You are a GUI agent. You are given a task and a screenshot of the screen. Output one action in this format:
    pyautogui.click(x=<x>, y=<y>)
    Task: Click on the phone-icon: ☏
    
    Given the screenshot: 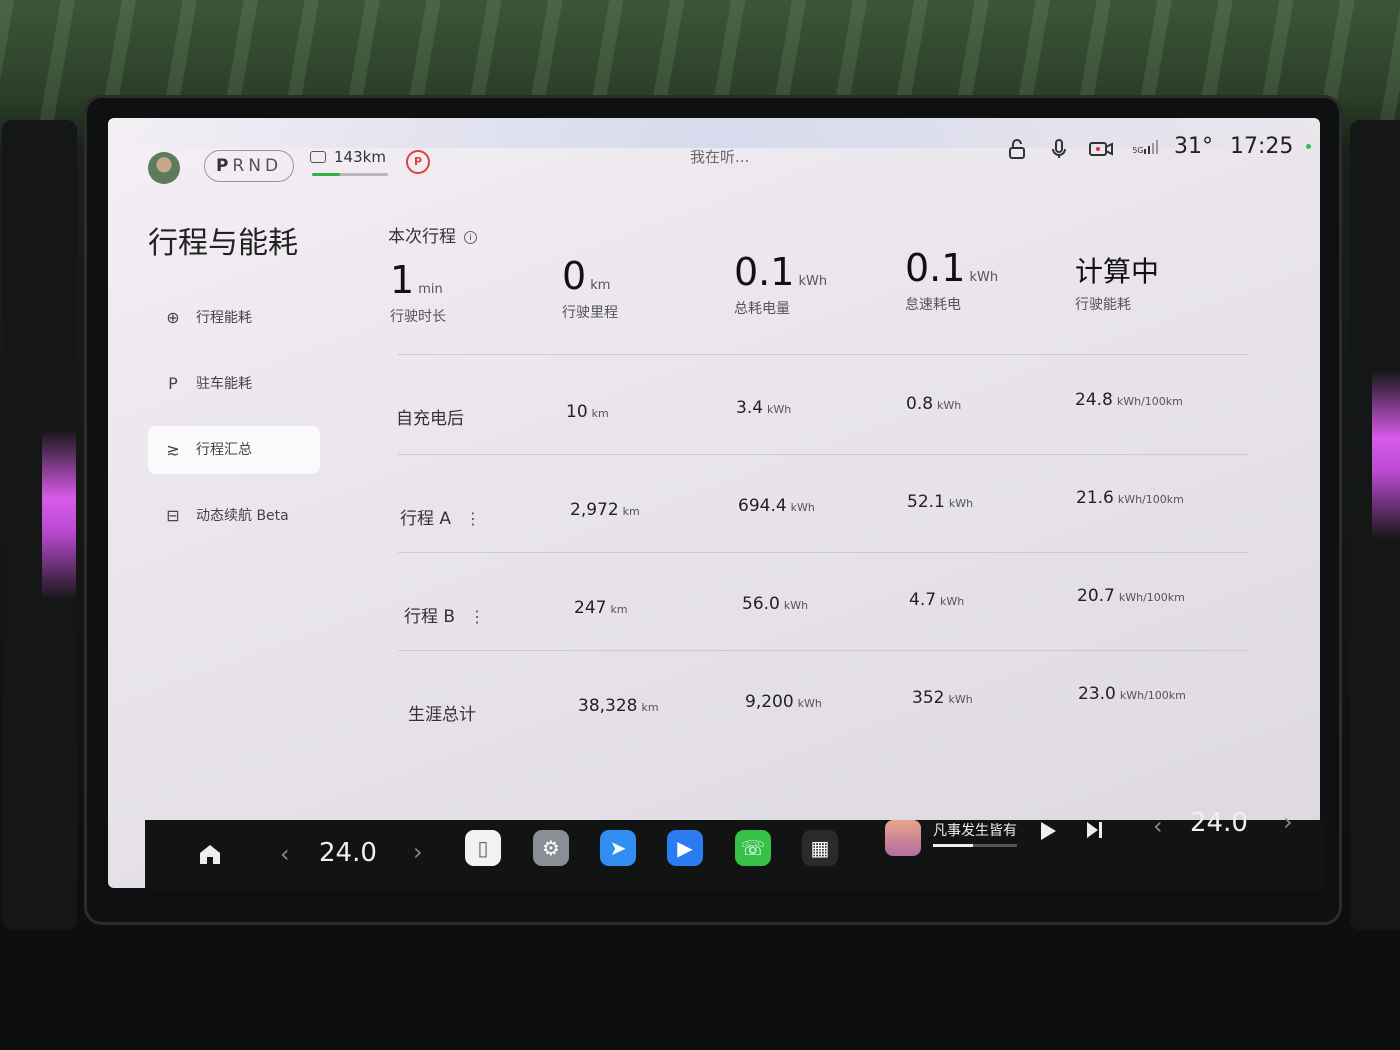 What is the action you would take?
    pyautogui.click(x=753, y=848)
    